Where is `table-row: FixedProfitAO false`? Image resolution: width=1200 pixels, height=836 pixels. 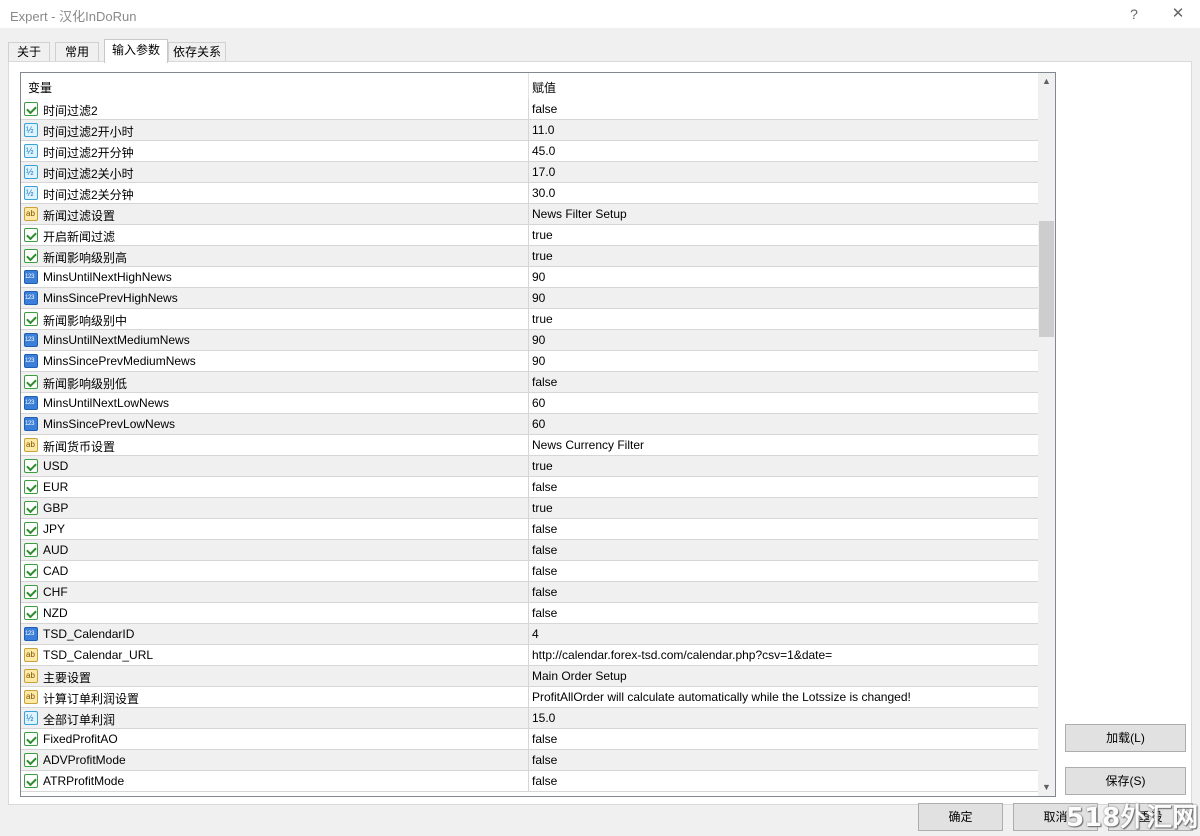 table-row: FixedProfitAO false is located at coordinates (529, 739).